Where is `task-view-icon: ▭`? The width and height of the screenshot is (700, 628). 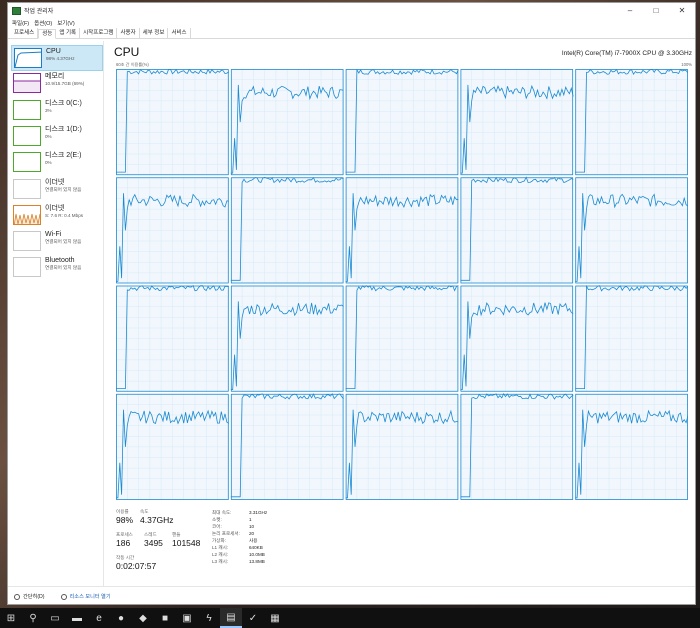 task-view-icon: ▭ is located at coordinates (55, 618).